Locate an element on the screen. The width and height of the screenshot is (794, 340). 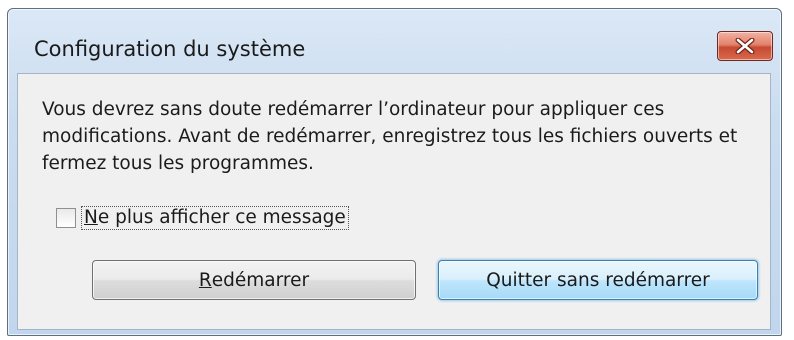
close-icon is located at coordinates (745, 46).